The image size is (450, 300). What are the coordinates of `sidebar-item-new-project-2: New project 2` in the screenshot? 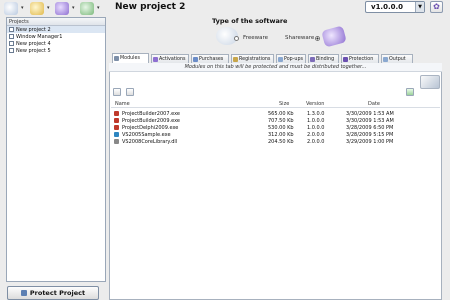 It's located at (56, 29).